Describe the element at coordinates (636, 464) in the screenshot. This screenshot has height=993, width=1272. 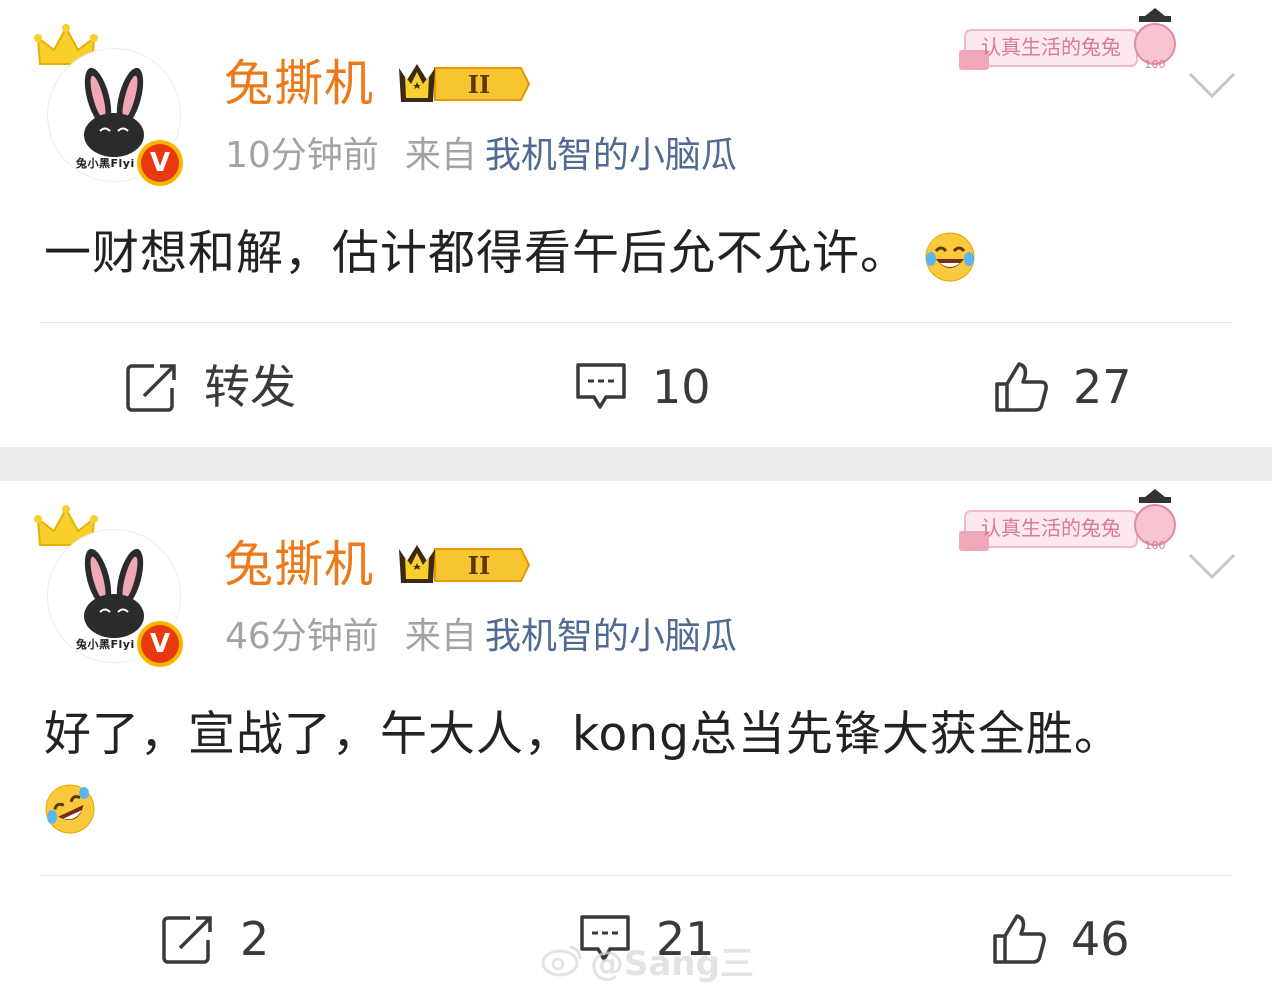
I see `post-separator` at that location.